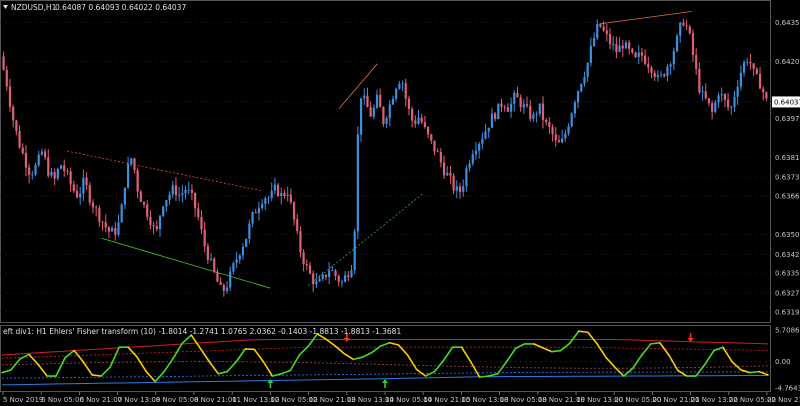 The height and width of the screenshot is (406, 800). What do you see at coordinates (787, 312) in the screenshot?
I see `price-tick-label: 0.63195` at bounding box center [787, 312].